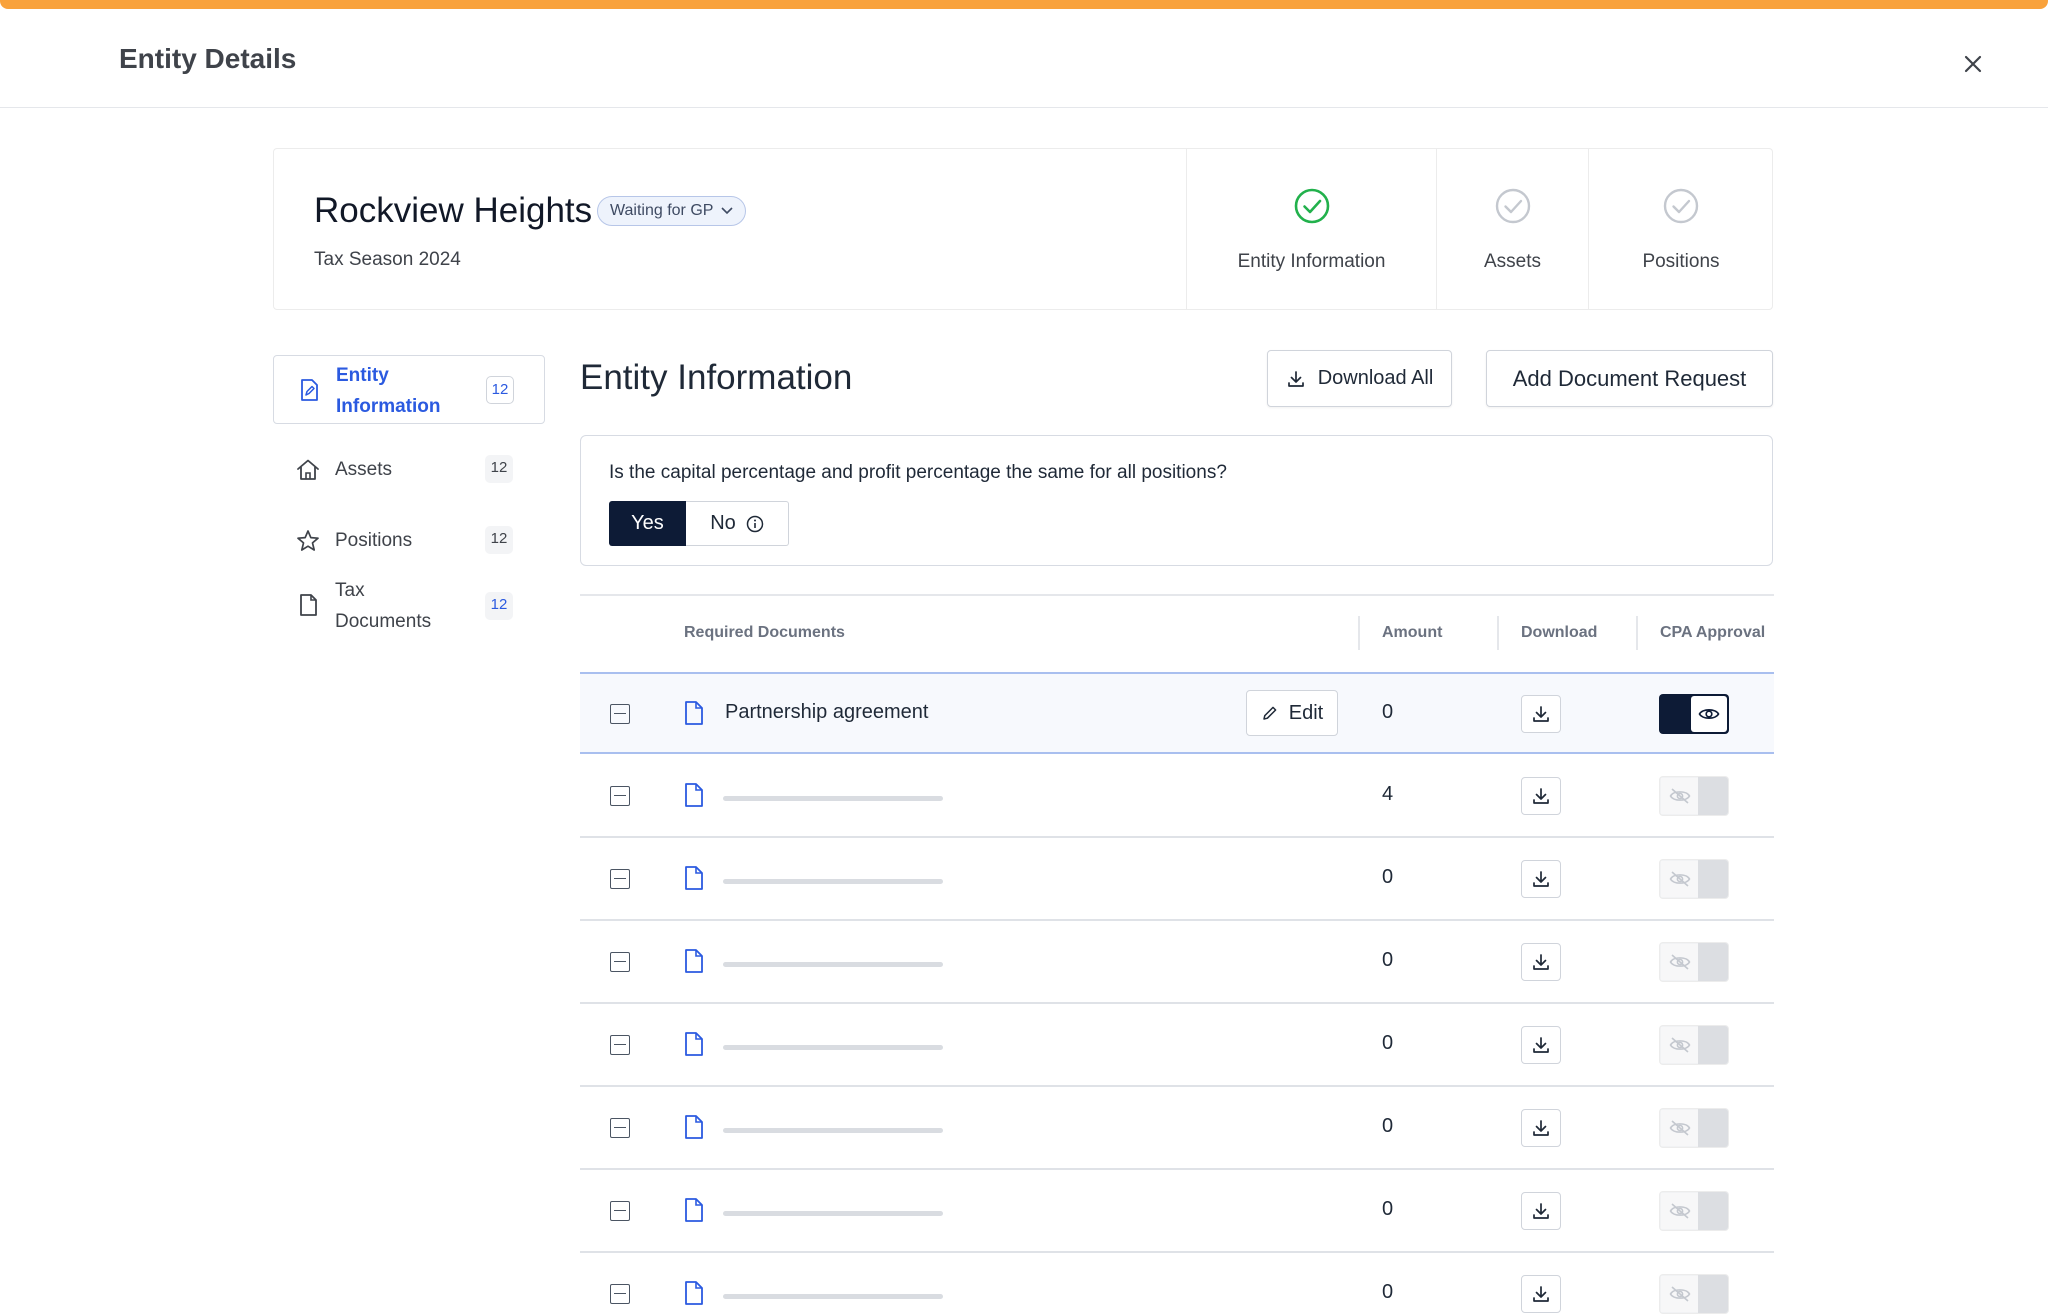 The image size is (2048, 1316). I want to click on add-document-request-button: Add Document Request, so click(1629, 378).